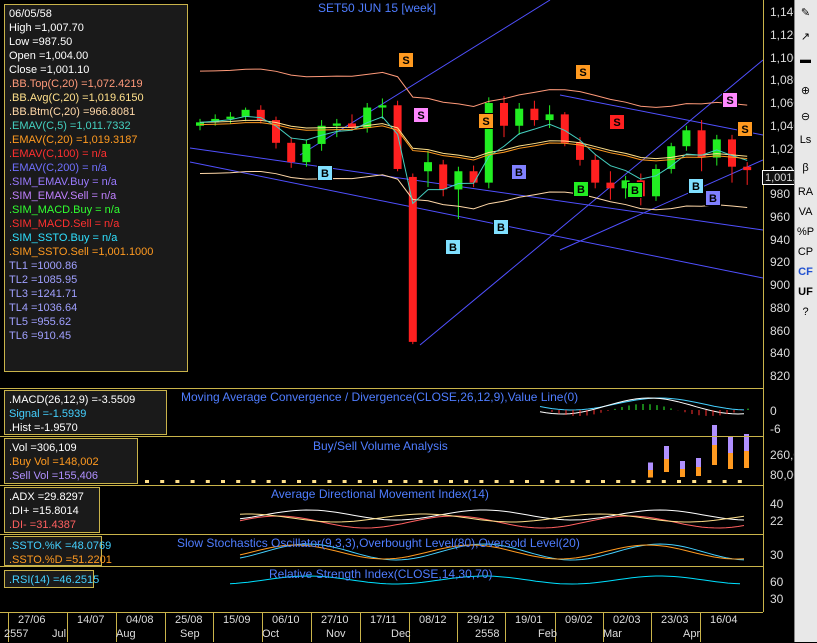 This screenshot has height=643, width=817. What do you see at coordinates (805, 12) in the screenshot?
I see `toolbar-button-0: ✎` at bounding box center [805, 12].